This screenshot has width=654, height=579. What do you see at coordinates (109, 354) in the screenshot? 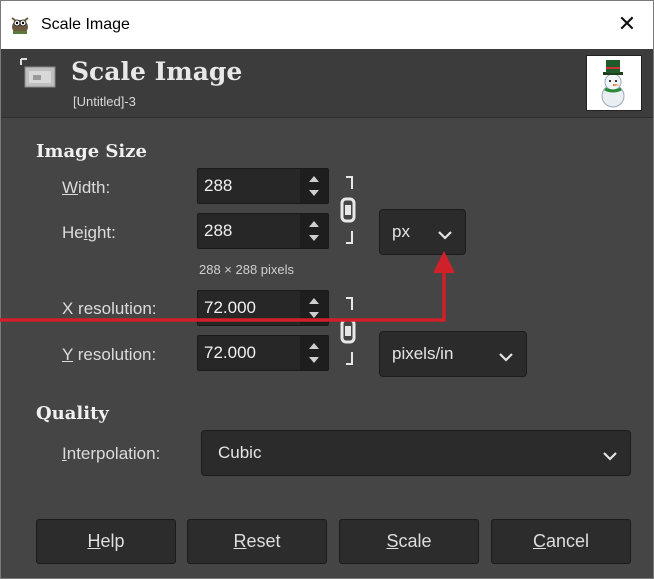
I see `y-resolution-label: Y resolution:` at bounding box center [109, 354].